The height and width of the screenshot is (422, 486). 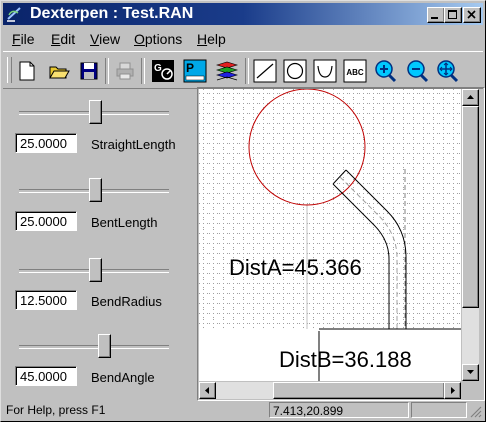 What do you see at coordinates (94, 347) in the screenshot?
I see `bend-angle-slider-track` at bounding box center [94, 347].